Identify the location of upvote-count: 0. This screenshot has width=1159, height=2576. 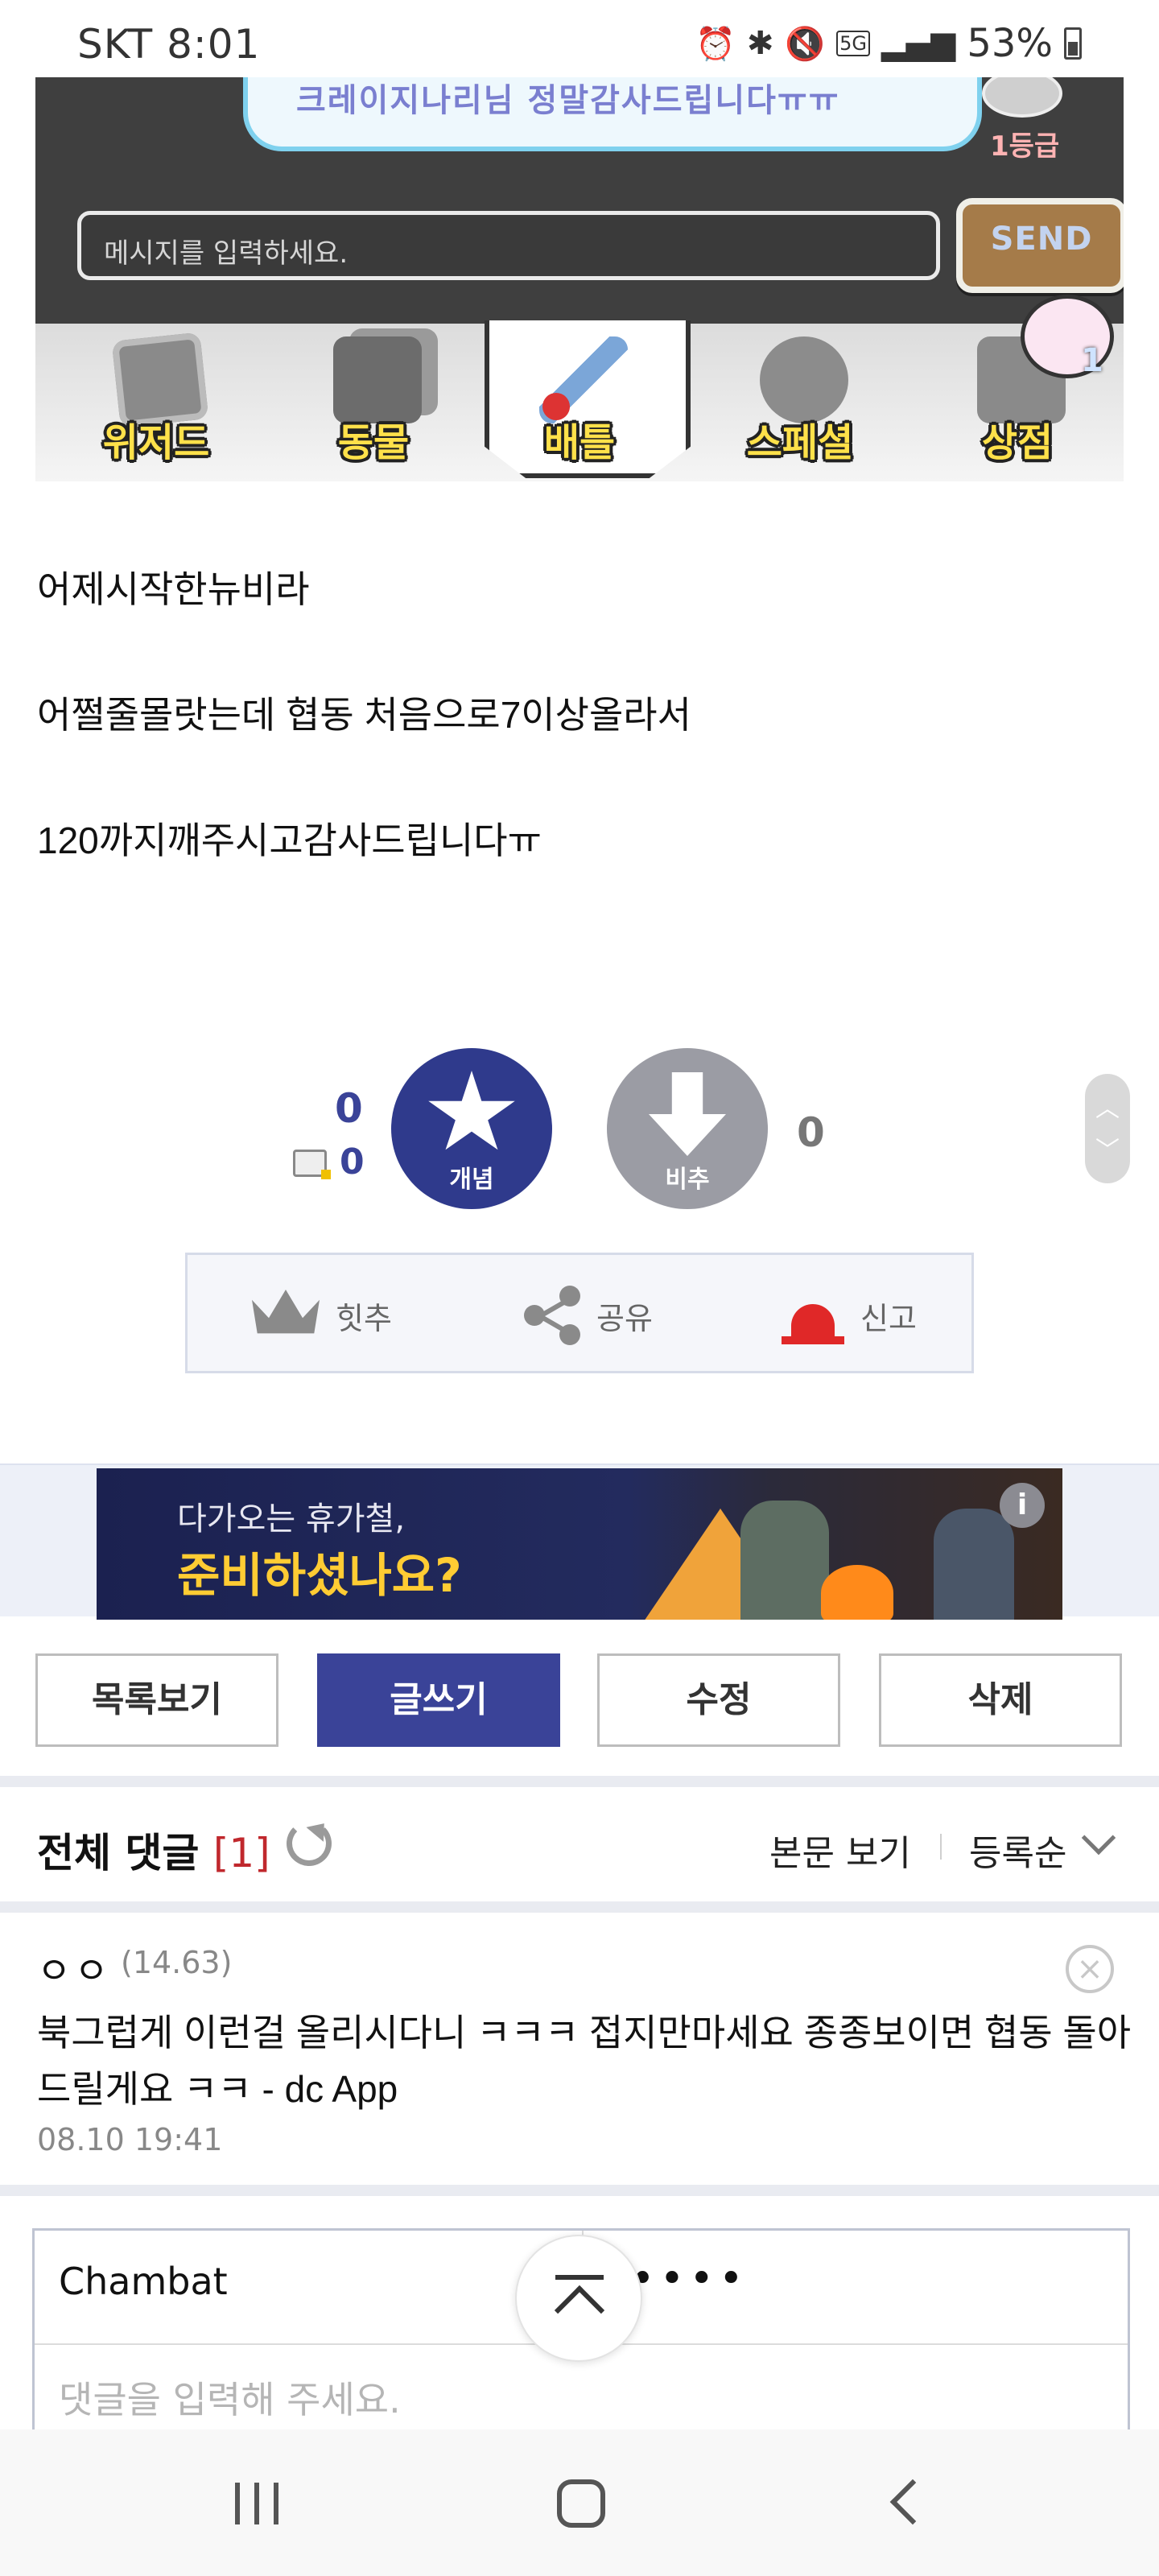
(349, 1108).